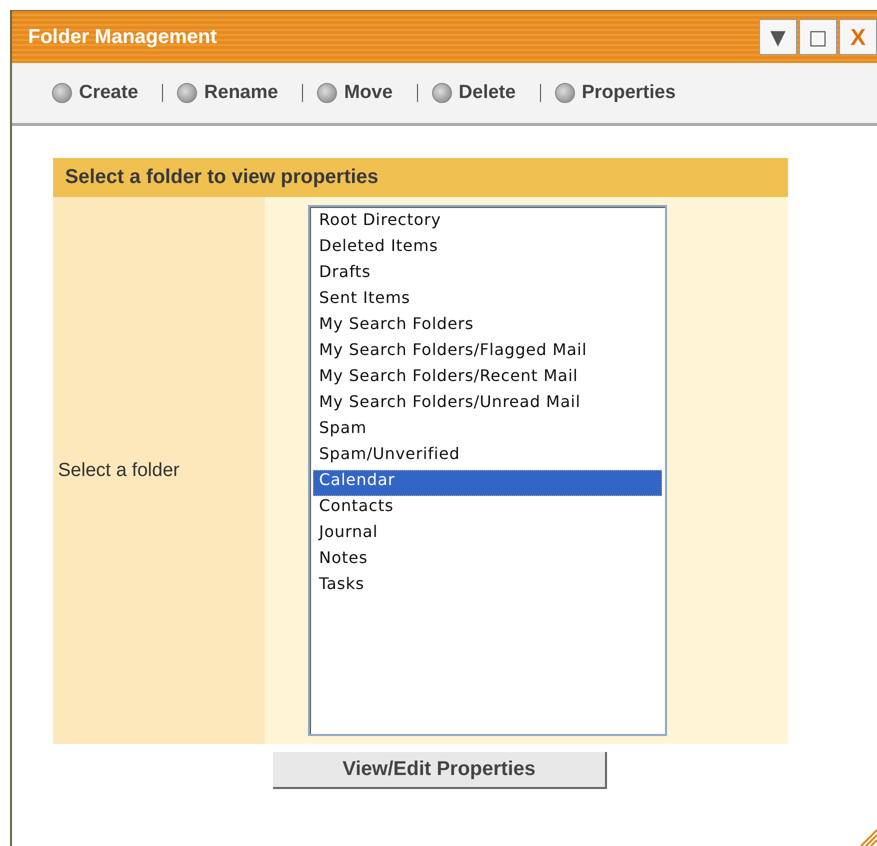 The height and width of the screenshot is (846, 877). I want to click on folder-item: My Search Folders/Recent Mail, so click(487, 379).